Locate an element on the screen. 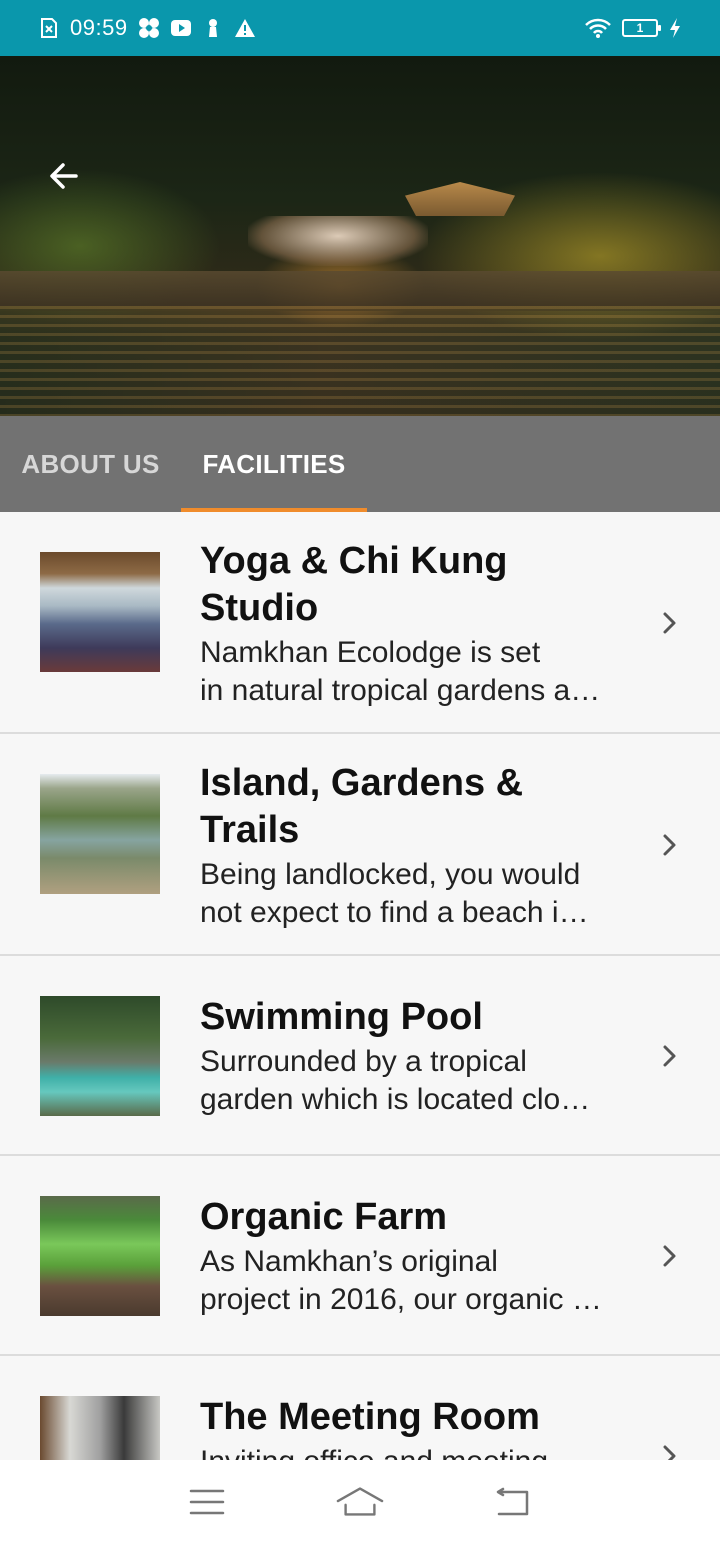 The width and height of the screenshot is (720, 1544). swimming-pool-thumbnail is located at coordinates (100, 1056).